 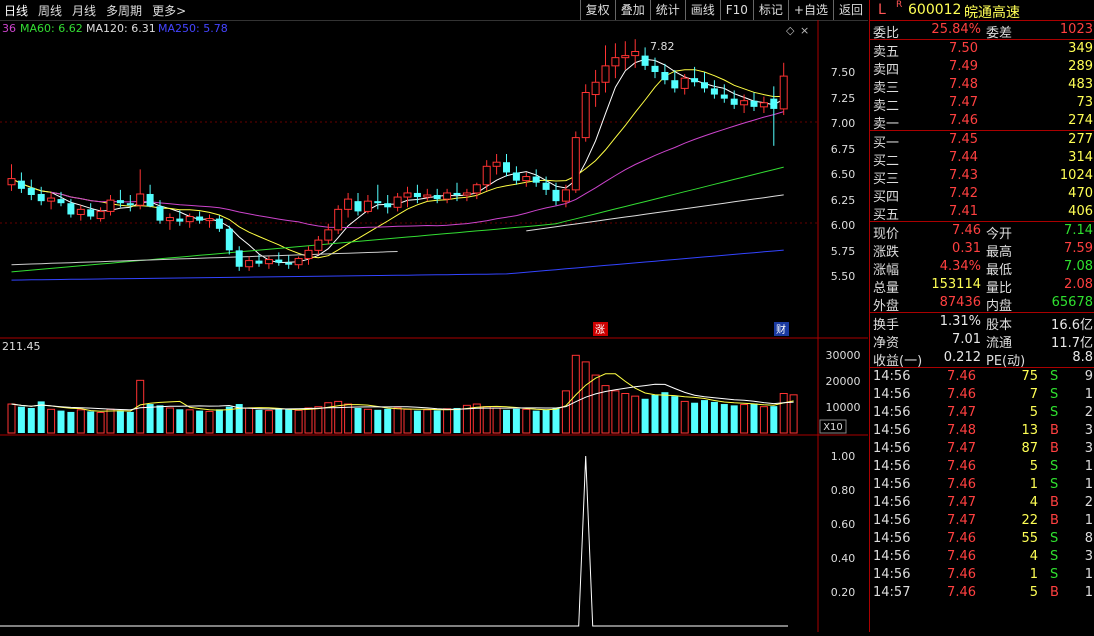 I want to click on tick-trade-row: 14:56 7.48 13 B 3, so click(x=982, y=431).